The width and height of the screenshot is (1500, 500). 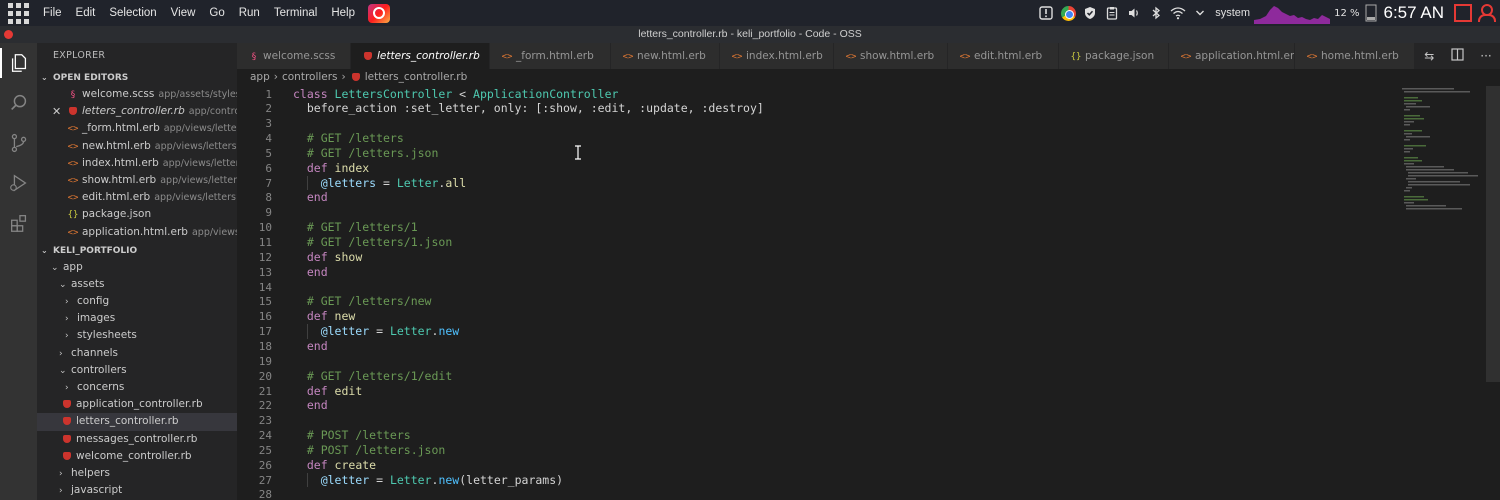 I want to click on code-line: 5 # GET /letters.json, so click(x=817, y=153).